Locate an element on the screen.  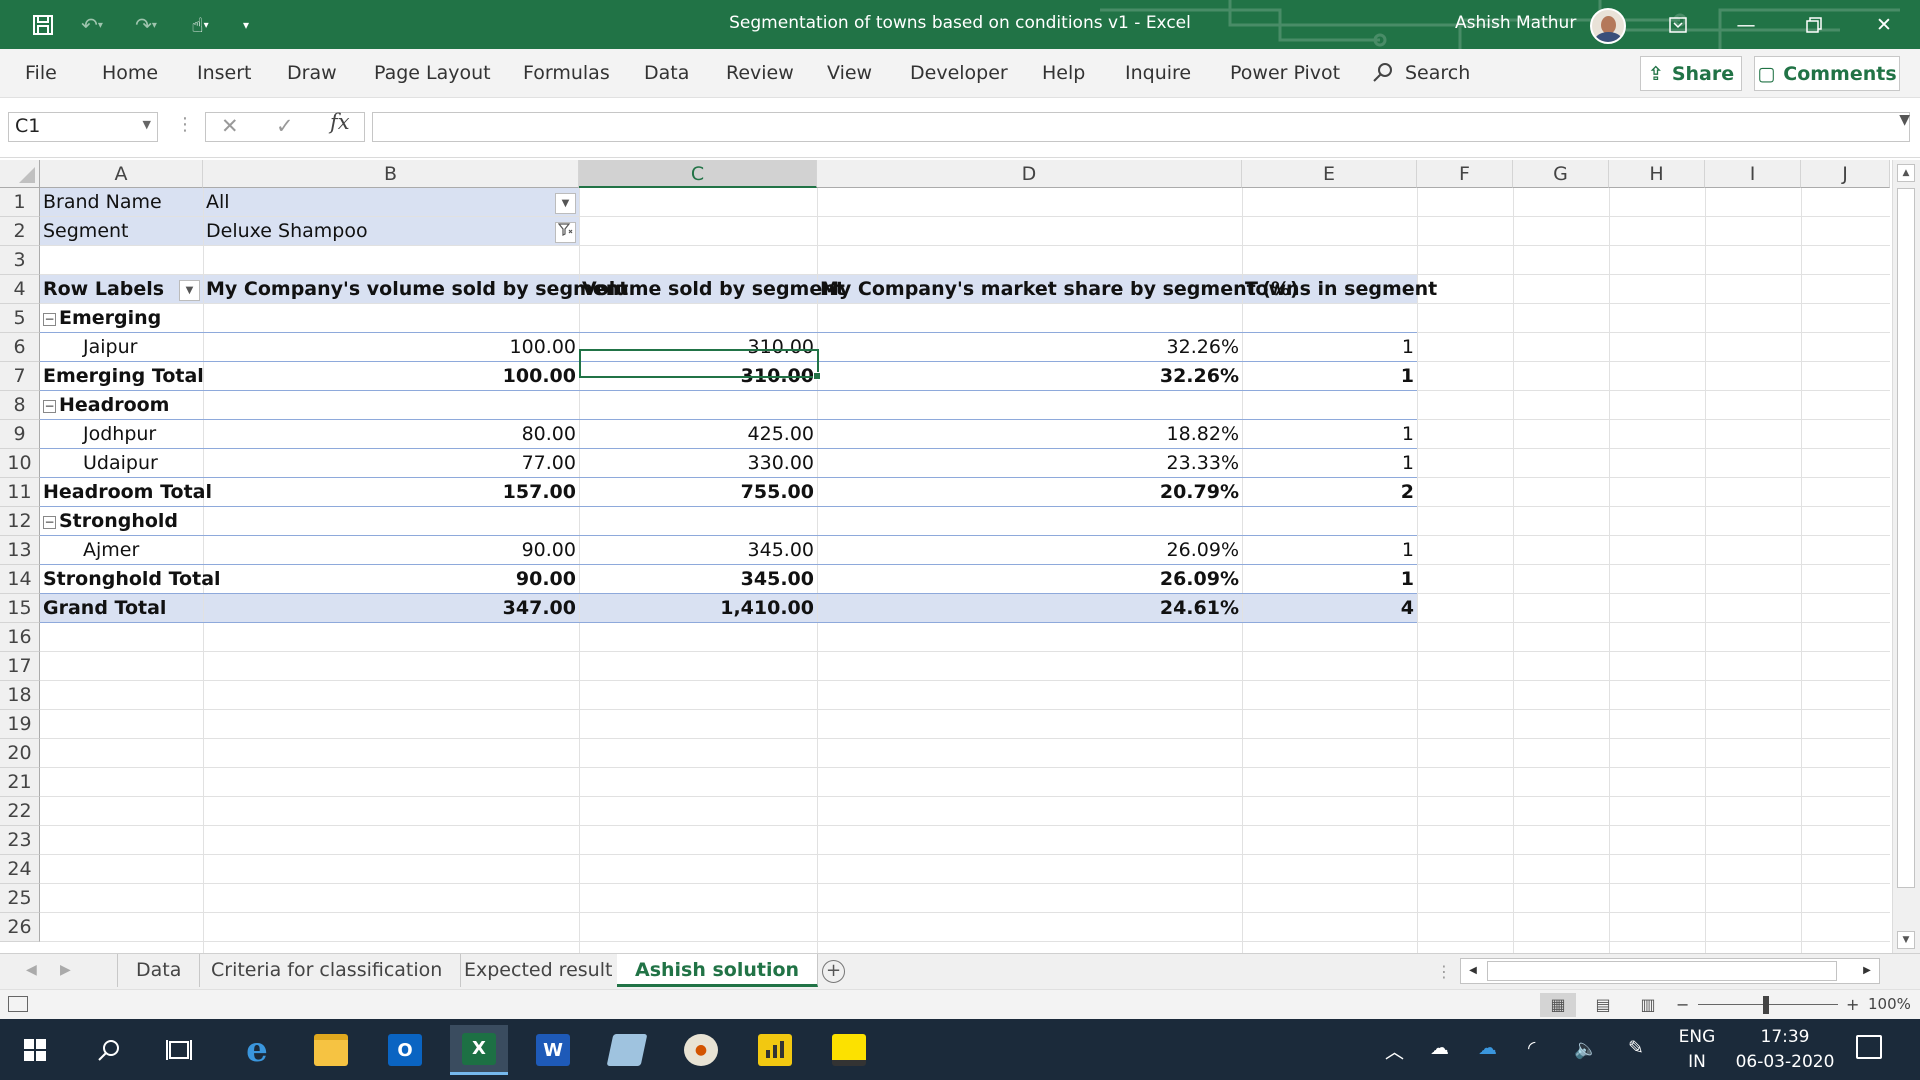
ribbon-display-icon is located at coordinates (1678, 24).